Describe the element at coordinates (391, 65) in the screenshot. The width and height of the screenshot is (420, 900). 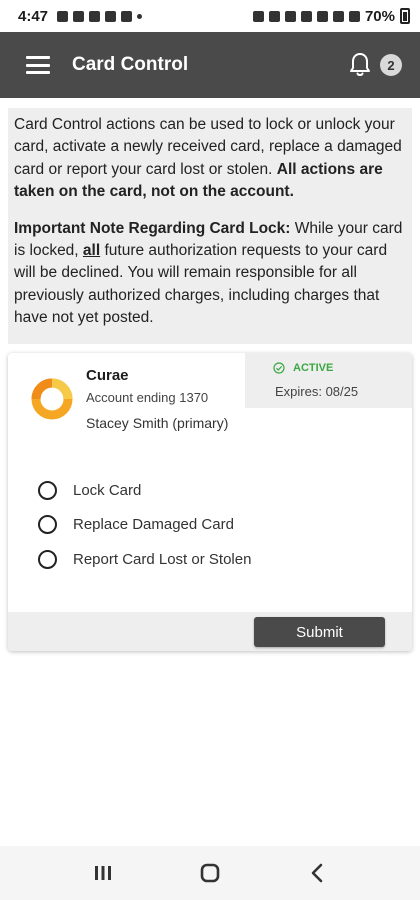
I see `notification-count-badge: 2` at that location.